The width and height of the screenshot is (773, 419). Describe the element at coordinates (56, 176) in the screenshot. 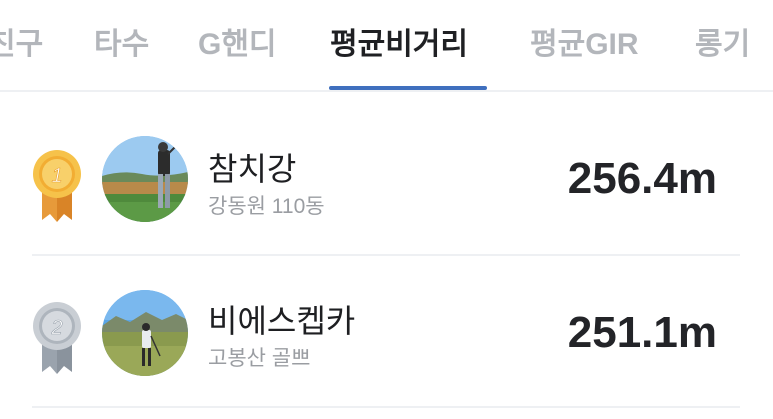

I see `medal-rank-text: 1` at that location.